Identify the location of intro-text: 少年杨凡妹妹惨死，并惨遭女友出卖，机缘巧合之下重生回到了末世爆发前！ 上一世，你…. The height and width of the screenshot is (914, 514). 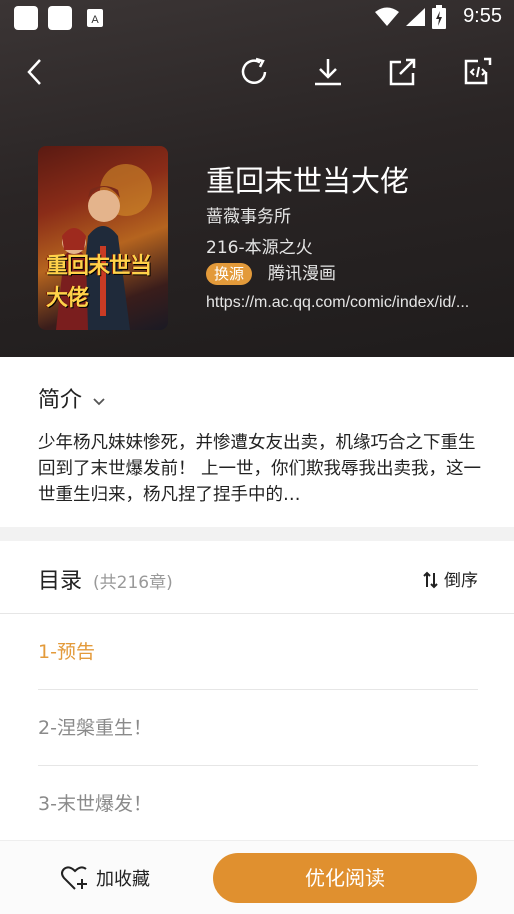
(260, 469).